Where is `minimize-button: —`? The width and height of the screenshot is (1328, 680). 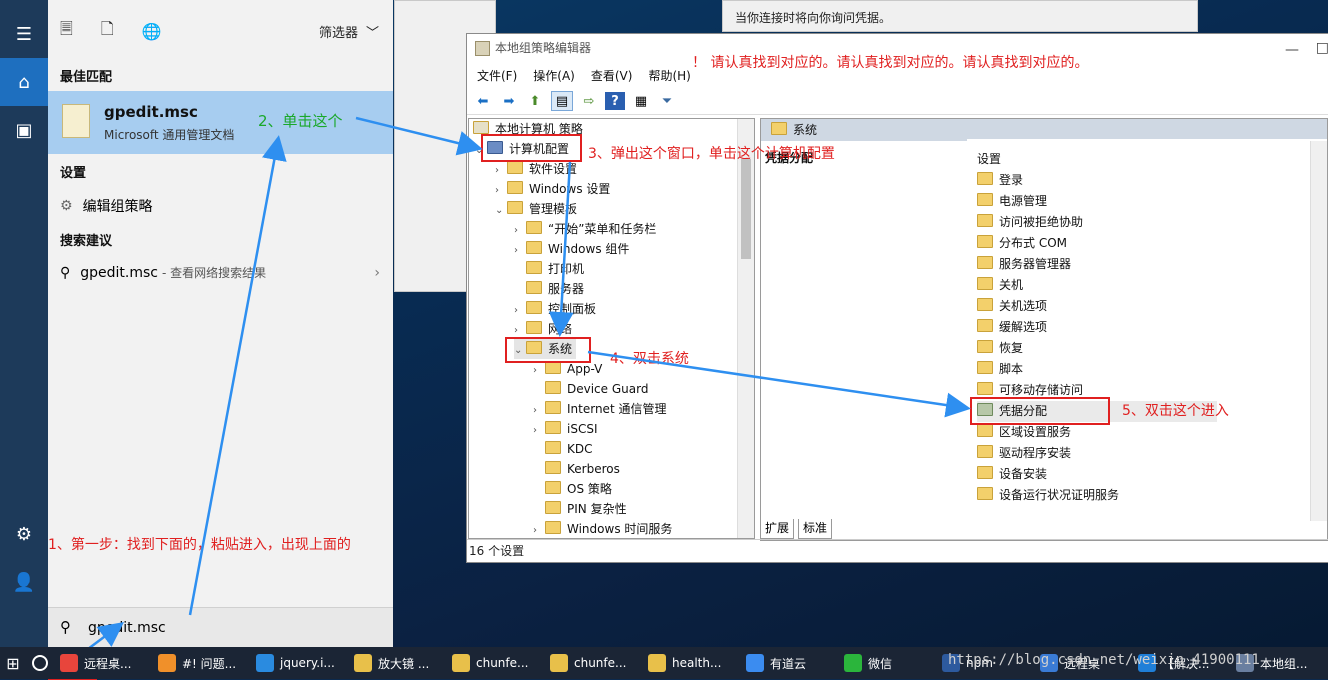
minimize-button: — is located at coordinates (1292, 50).